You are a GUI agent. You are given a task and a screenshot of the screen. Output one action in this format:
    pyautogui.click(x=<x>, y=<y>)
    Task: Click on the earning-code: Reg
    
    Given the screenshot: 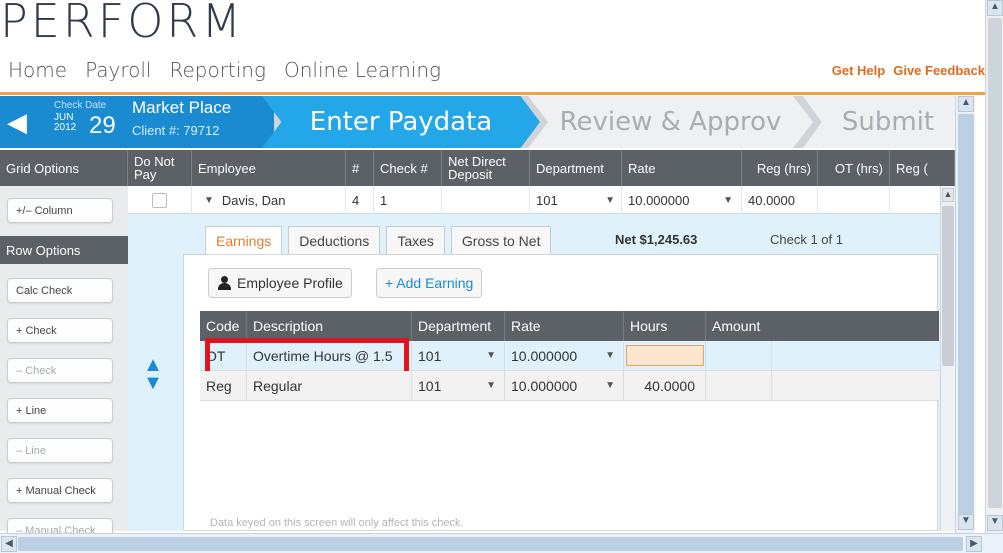 What is the action you would take?
    pyautogui.click(x=223, y=385)
    